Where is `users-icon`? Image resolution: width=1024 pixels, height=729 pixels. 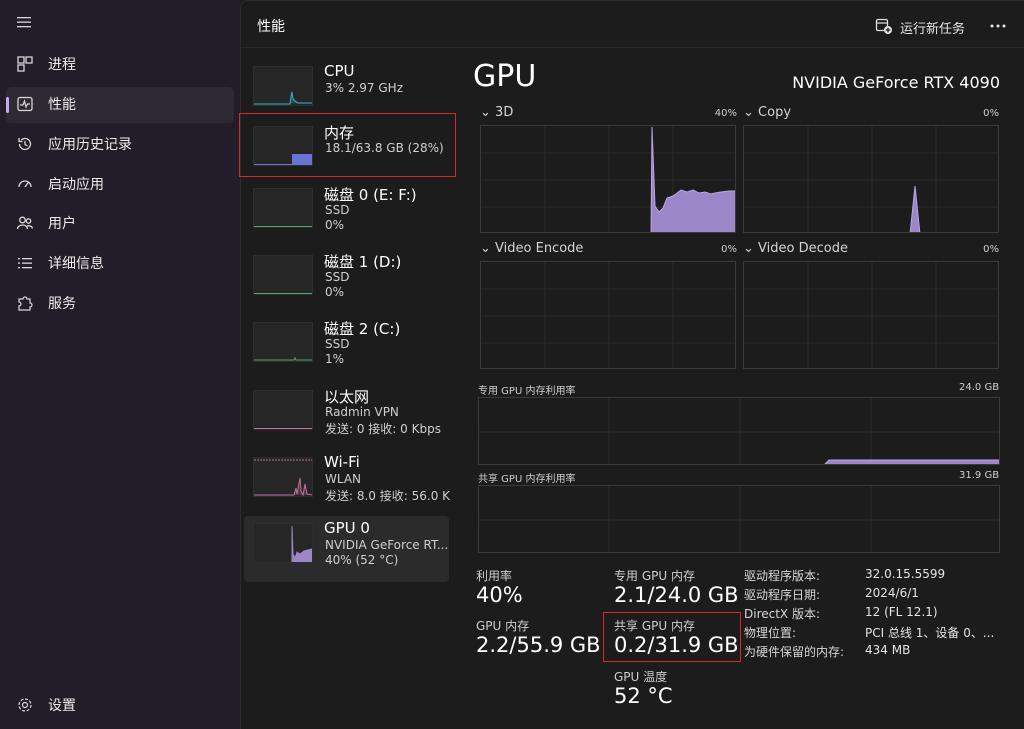 users-icon is located at coordinates (26, 224).